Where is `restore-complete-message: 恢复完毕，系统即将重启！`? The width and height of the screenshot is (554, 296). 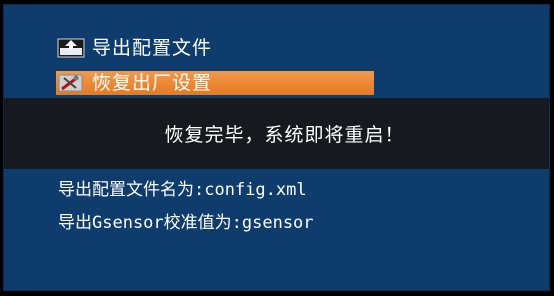 restore-complete-message: 恢复完毕，系统即将重启！ is located at coordinates (284, 135).